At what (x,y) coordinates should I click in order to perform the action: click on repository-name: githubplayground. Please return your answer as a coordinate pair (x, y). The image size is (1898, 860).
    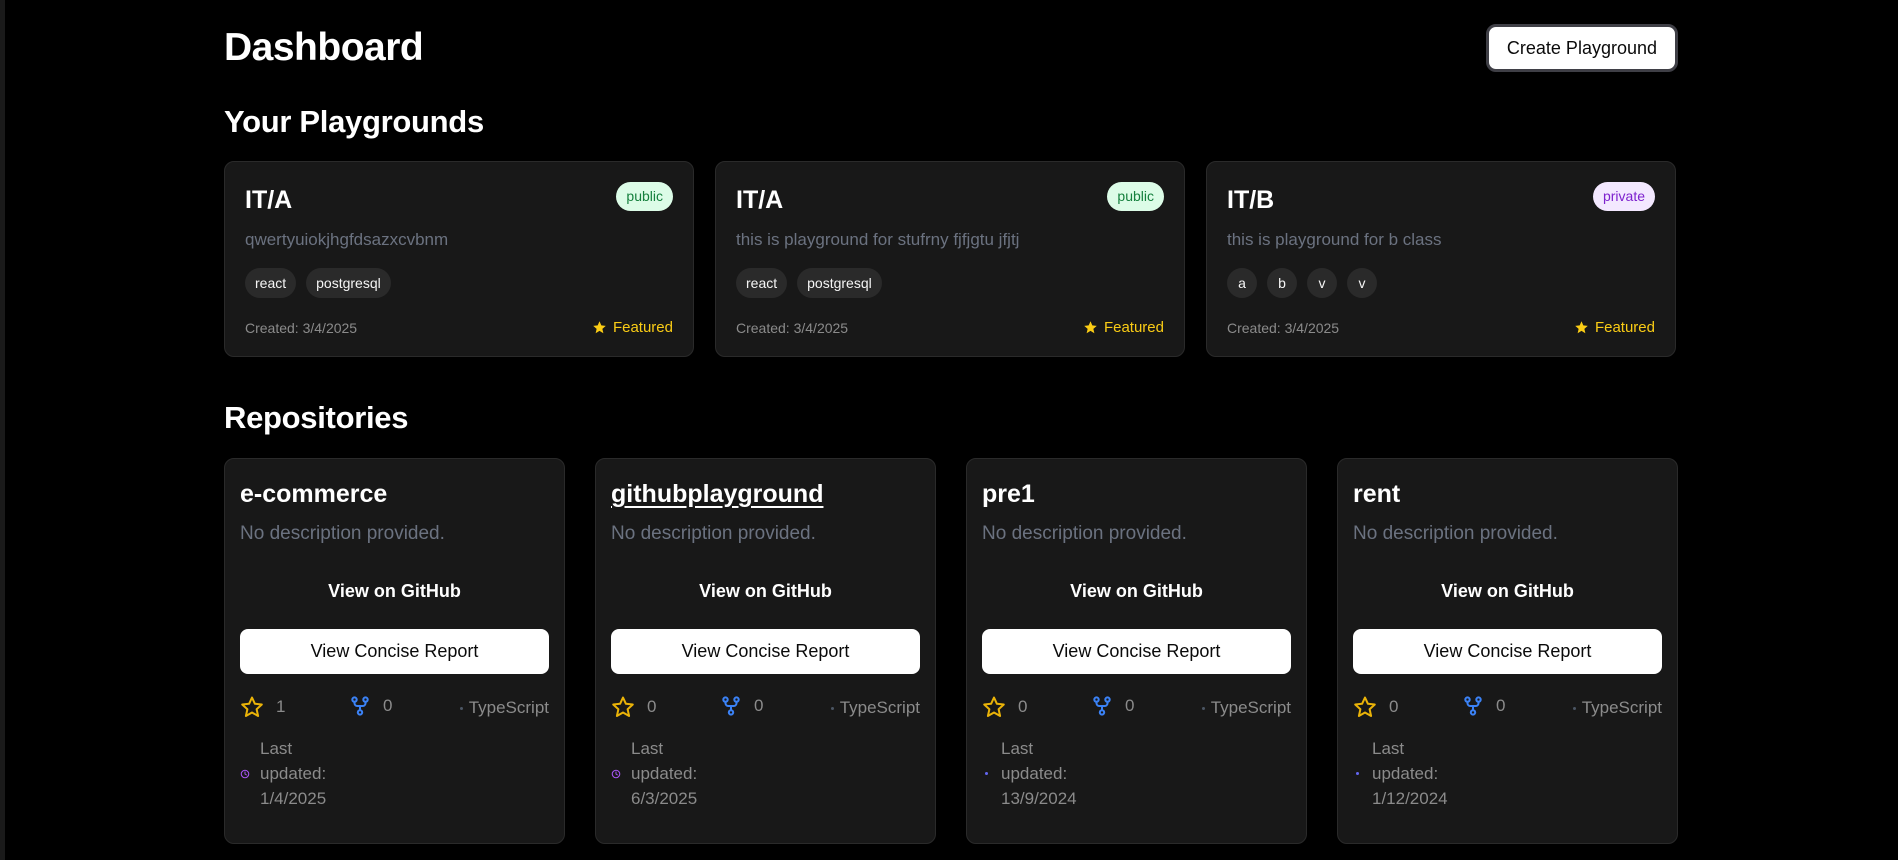
    Looking at the image, I should click on (717, 494).